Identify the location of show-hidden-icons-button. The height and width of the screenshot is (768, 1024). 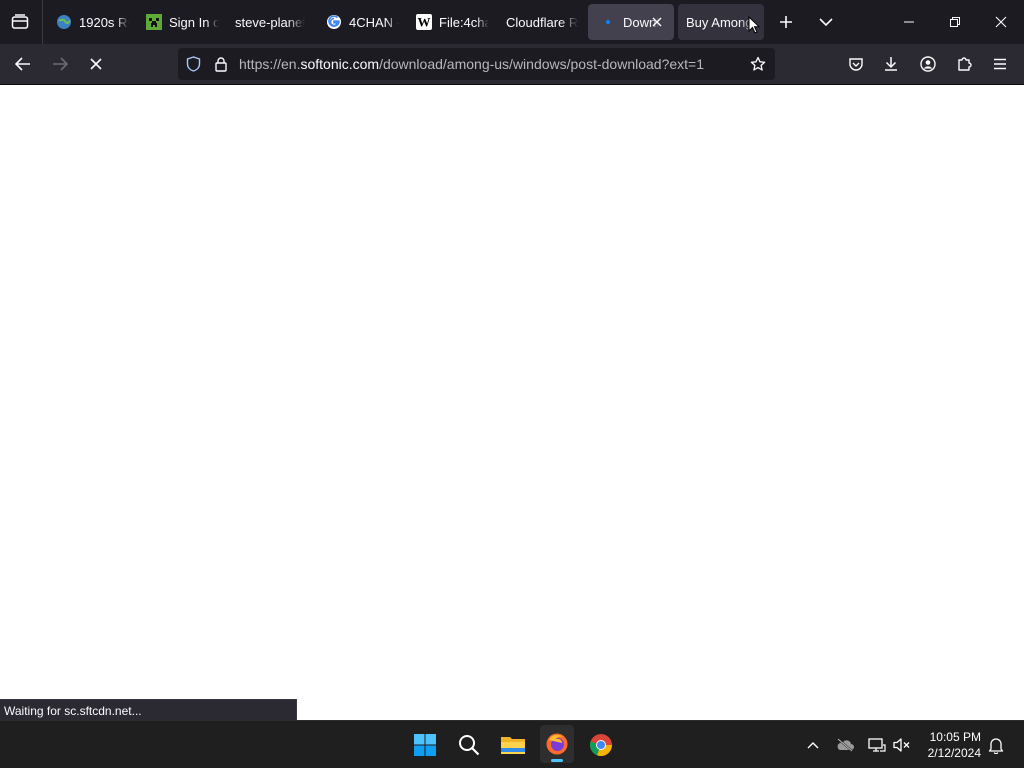
(813, 745).